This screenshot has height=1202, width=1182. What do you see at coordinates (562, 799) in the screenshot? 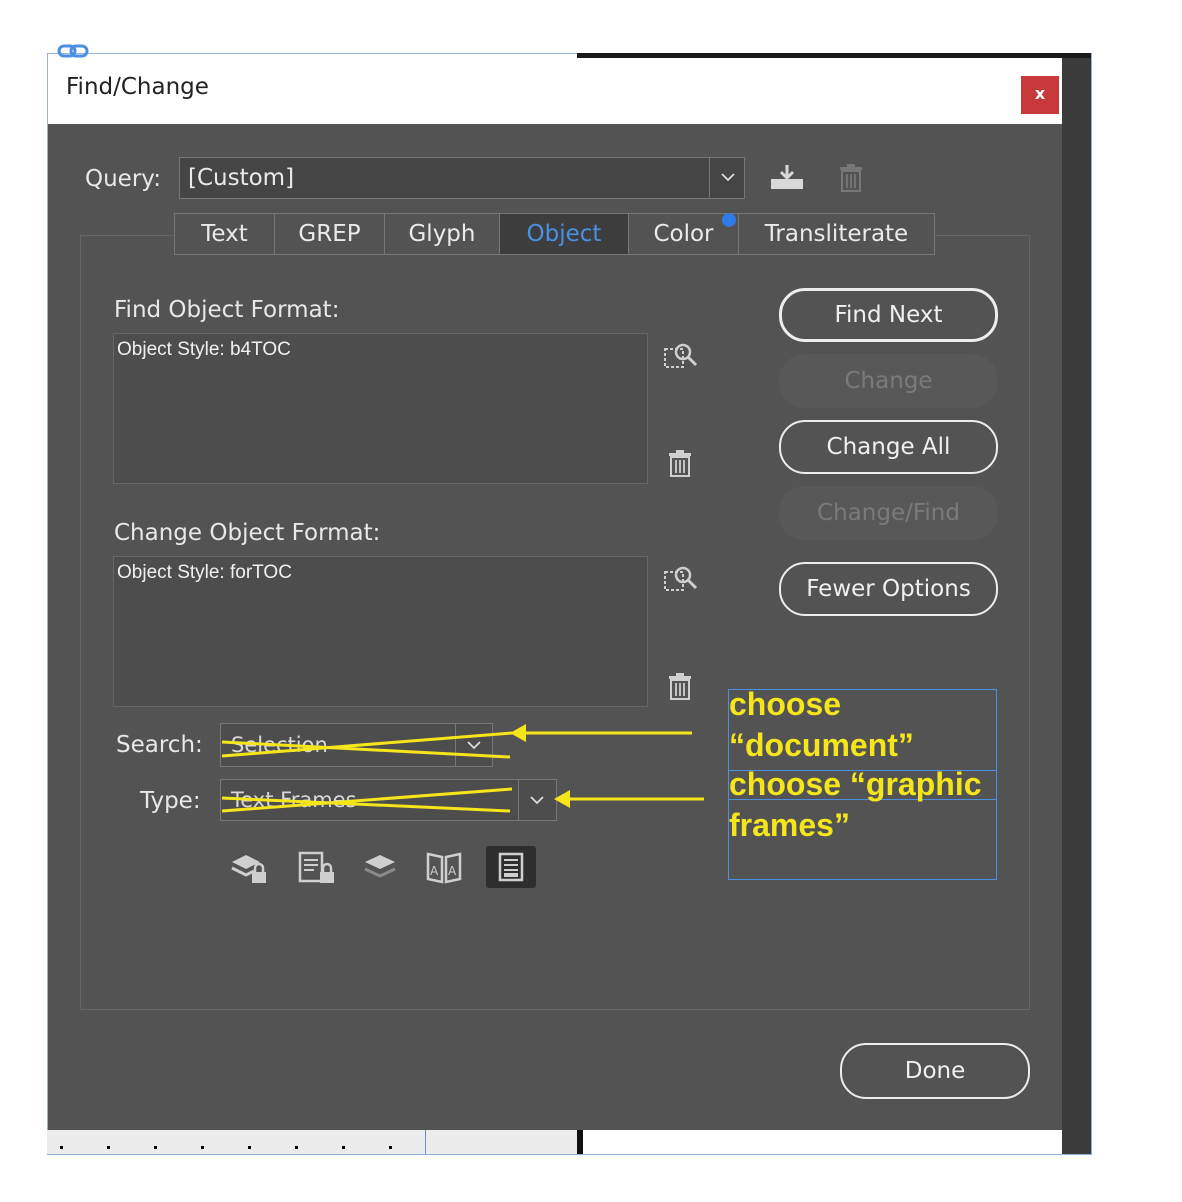
I see `arrow-type-head` at bounding box center [562, 799].